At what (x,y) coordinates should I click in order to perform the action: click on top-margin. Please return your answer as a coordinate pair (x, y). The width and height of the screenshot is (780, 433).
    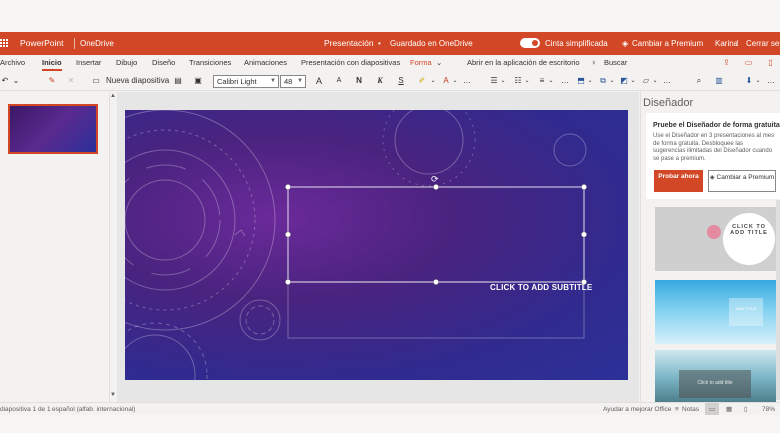
    Looking at the image, I should click on (390, 16).